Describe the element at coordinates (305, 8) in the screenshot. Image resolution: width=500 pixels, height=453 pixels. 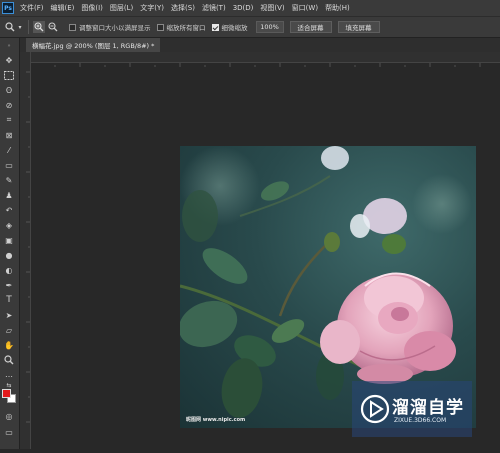
I see `menu-window: 窗口(W)` at that location.